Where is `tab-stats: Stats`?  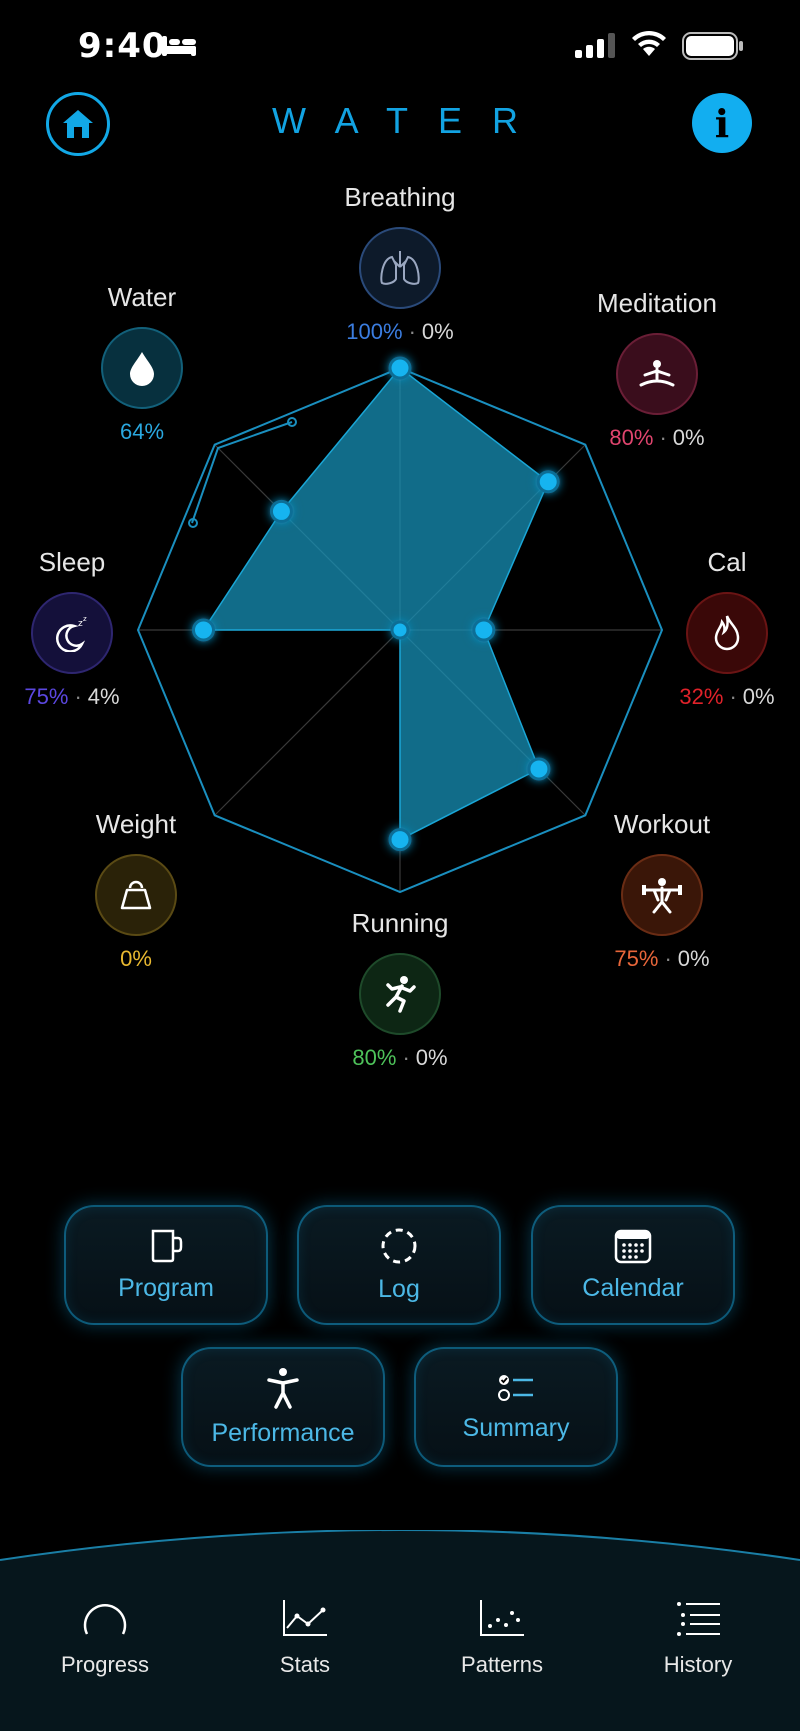
tab-stats: Stats is located at coordinates (305, 1638).